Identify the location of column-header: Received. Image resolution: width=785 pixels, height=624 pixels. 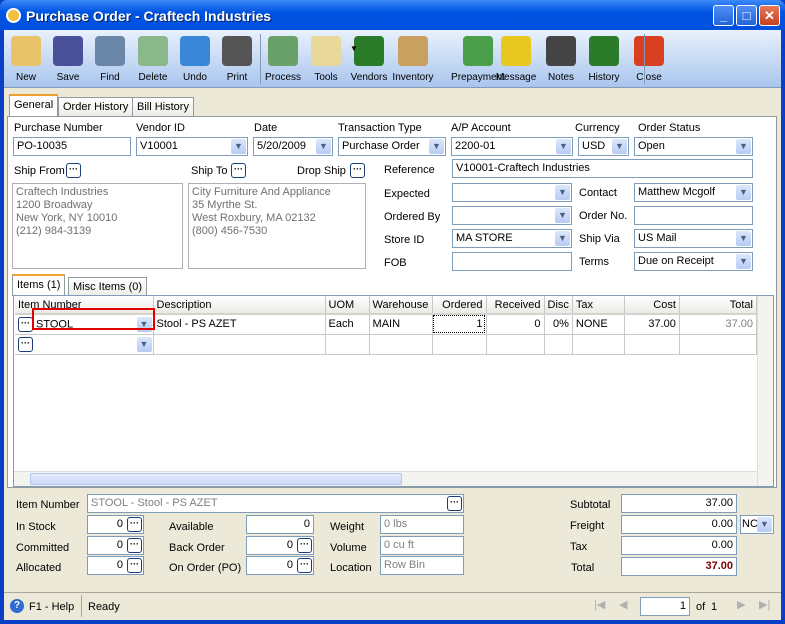
(515, 305).